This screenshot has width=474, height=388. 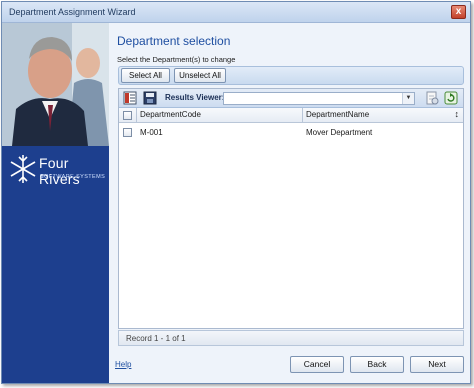 I want to click on title-bar: Department Assignment Wizard x, so click(x=236, y=12).